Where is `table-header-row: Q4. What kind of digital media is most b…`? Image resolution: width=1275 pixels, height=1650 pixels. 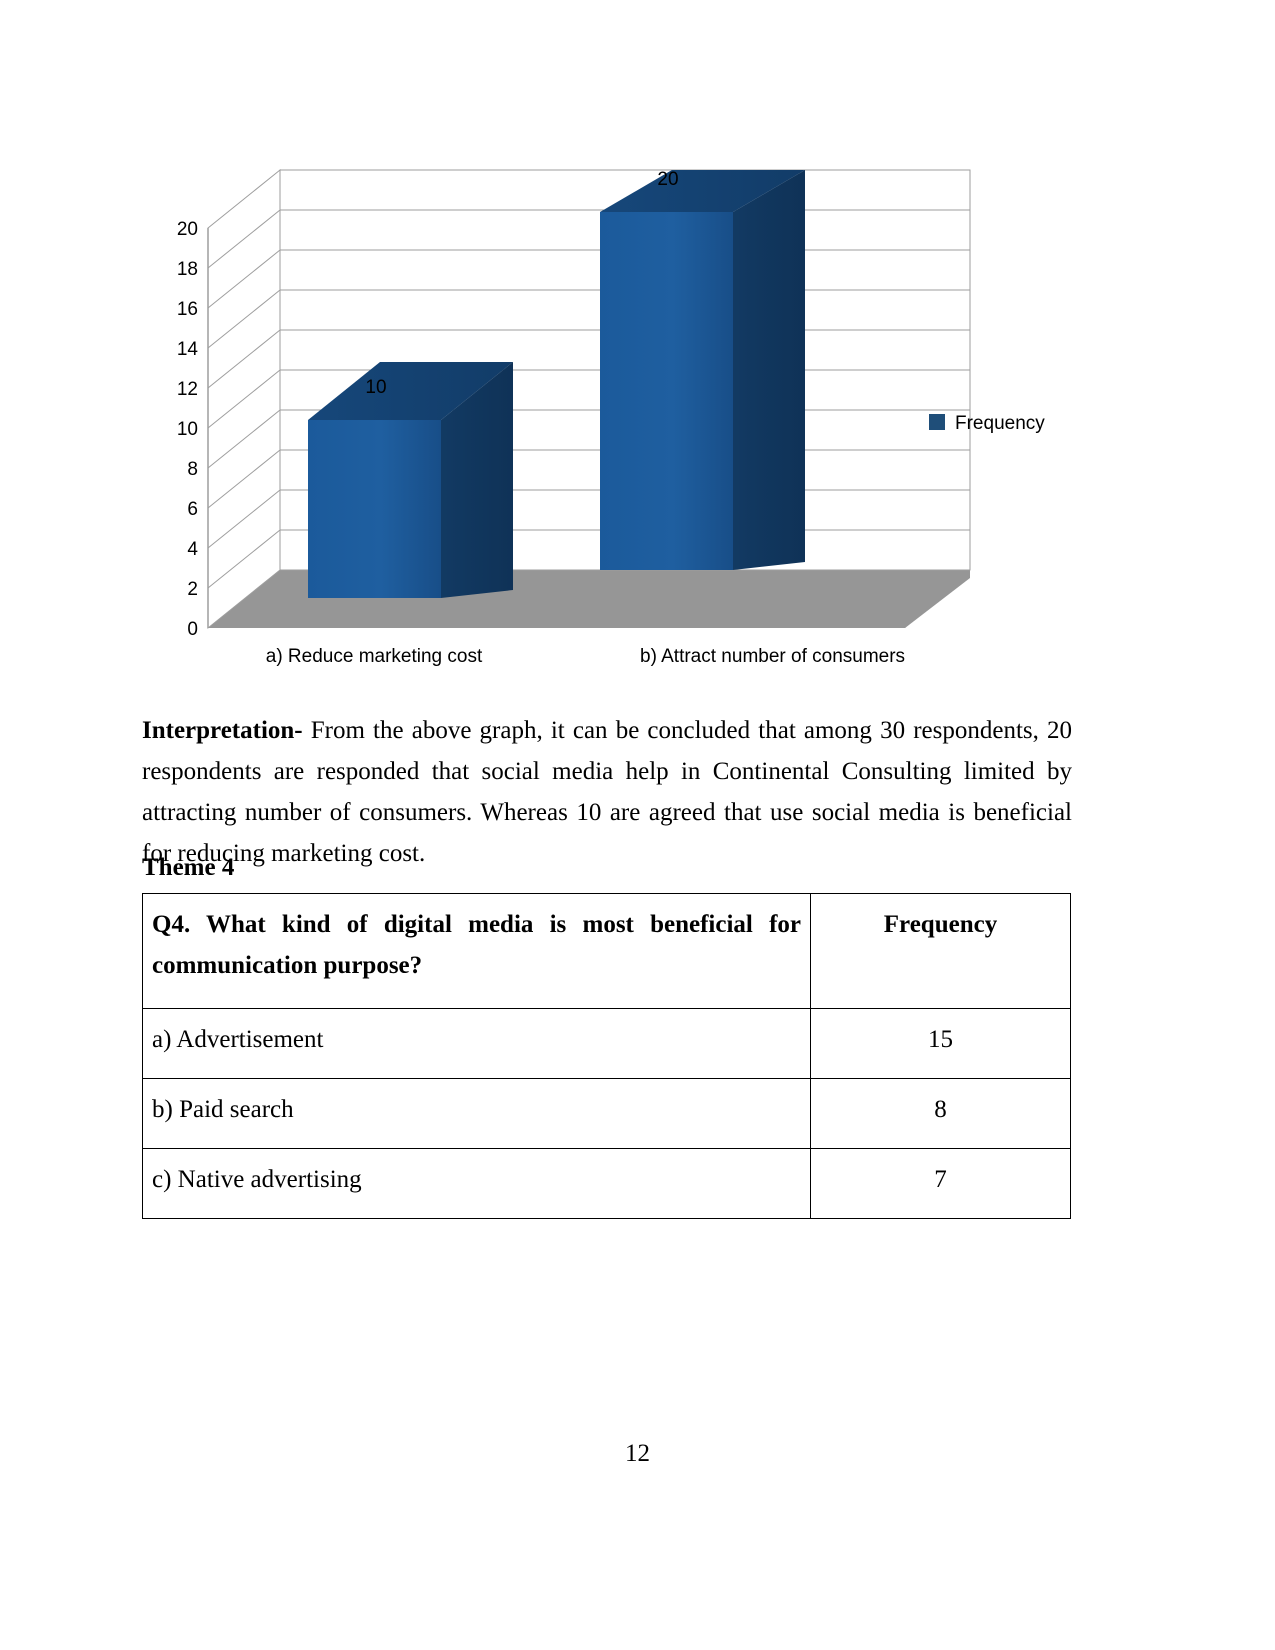
table-header-row: Q4. What kind of digital media is most b… is located at coordinates (606, 951).